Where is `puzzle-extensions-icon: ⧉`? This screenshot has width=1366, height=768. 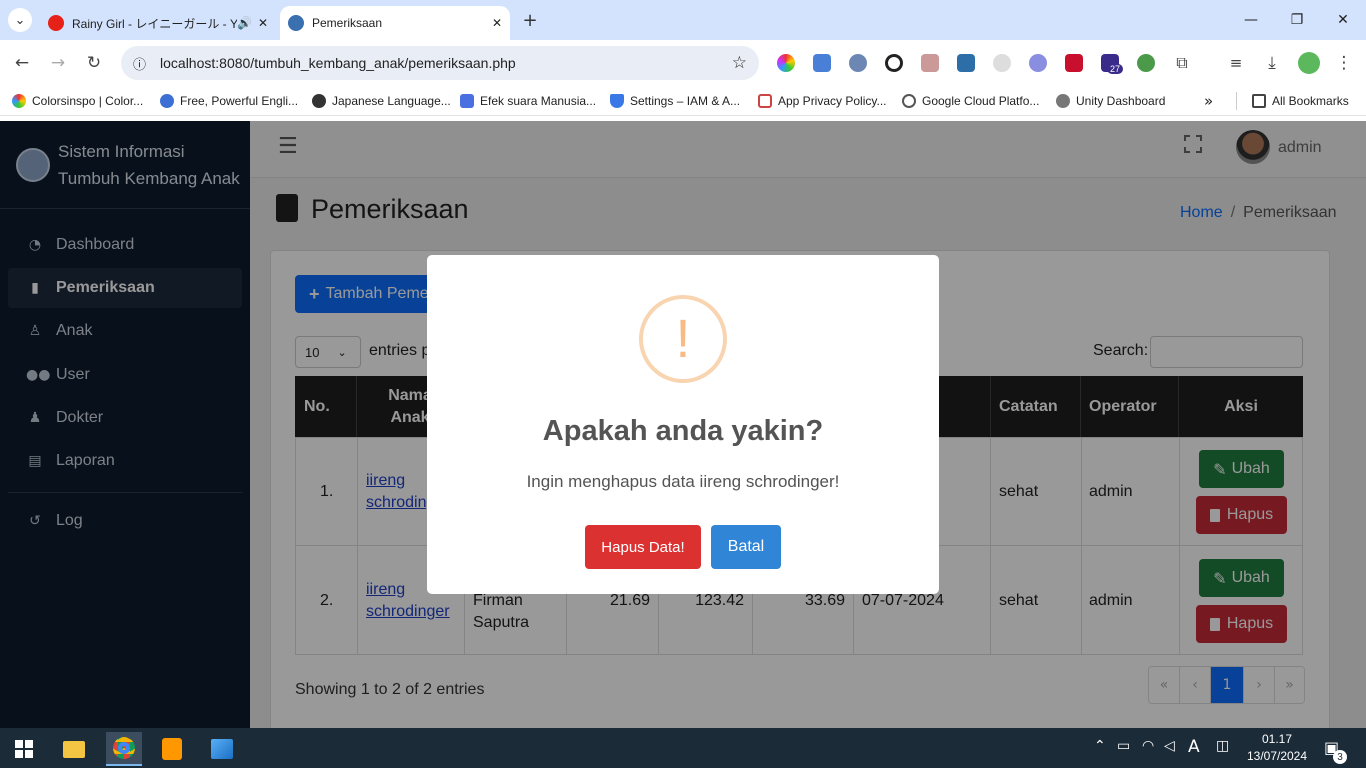 puzzle-extensions-icon: ⧉ is located at coordinates (1182, 63).